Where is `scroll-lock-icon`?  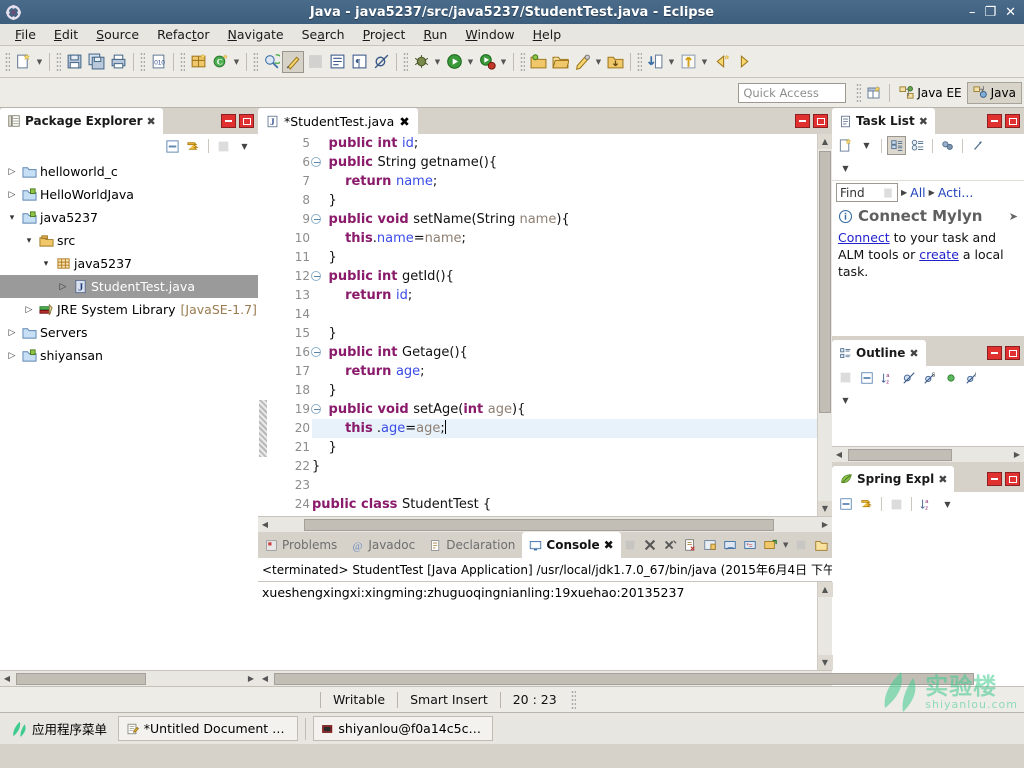
scroll-lock-icon is located at coordinates (710, 545).